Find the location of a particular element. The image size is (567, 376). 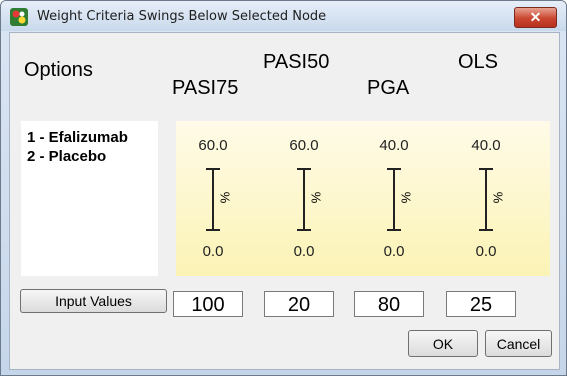

options-list: 1 - Efalizumab 2 - Placebo is located at coordinates (89, 198).